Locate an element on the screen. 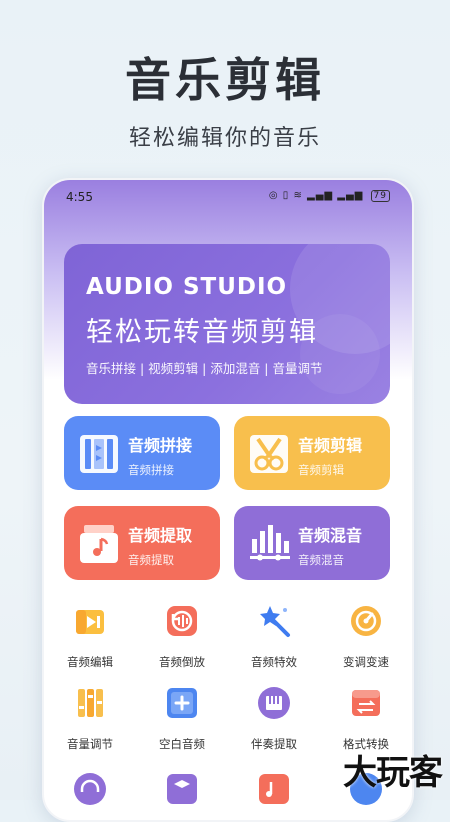 Image resolution: width=450 pixels, height=822 pixels. headphones-icon is located at coordinates (90, 789).